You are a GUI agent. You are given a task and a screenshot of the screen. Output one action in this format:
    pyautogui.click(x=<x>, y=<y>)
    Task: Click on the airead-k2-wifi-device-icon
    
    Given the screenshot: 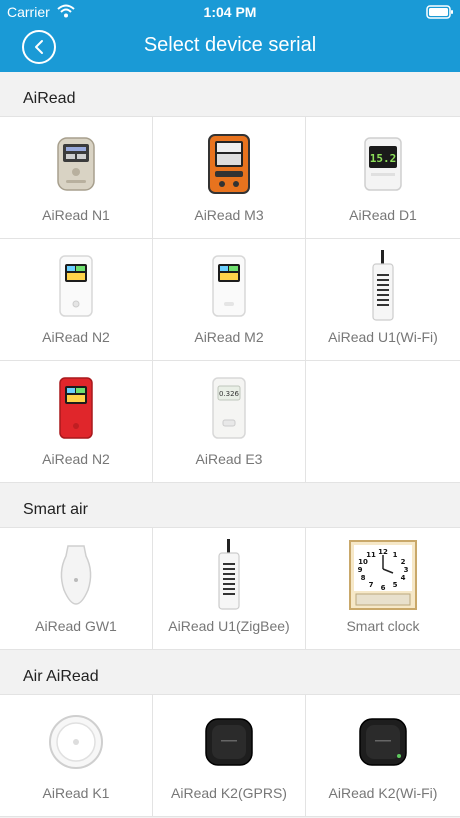 What is the action you would take?
    pyautogui.click(x=383, y=742)
    